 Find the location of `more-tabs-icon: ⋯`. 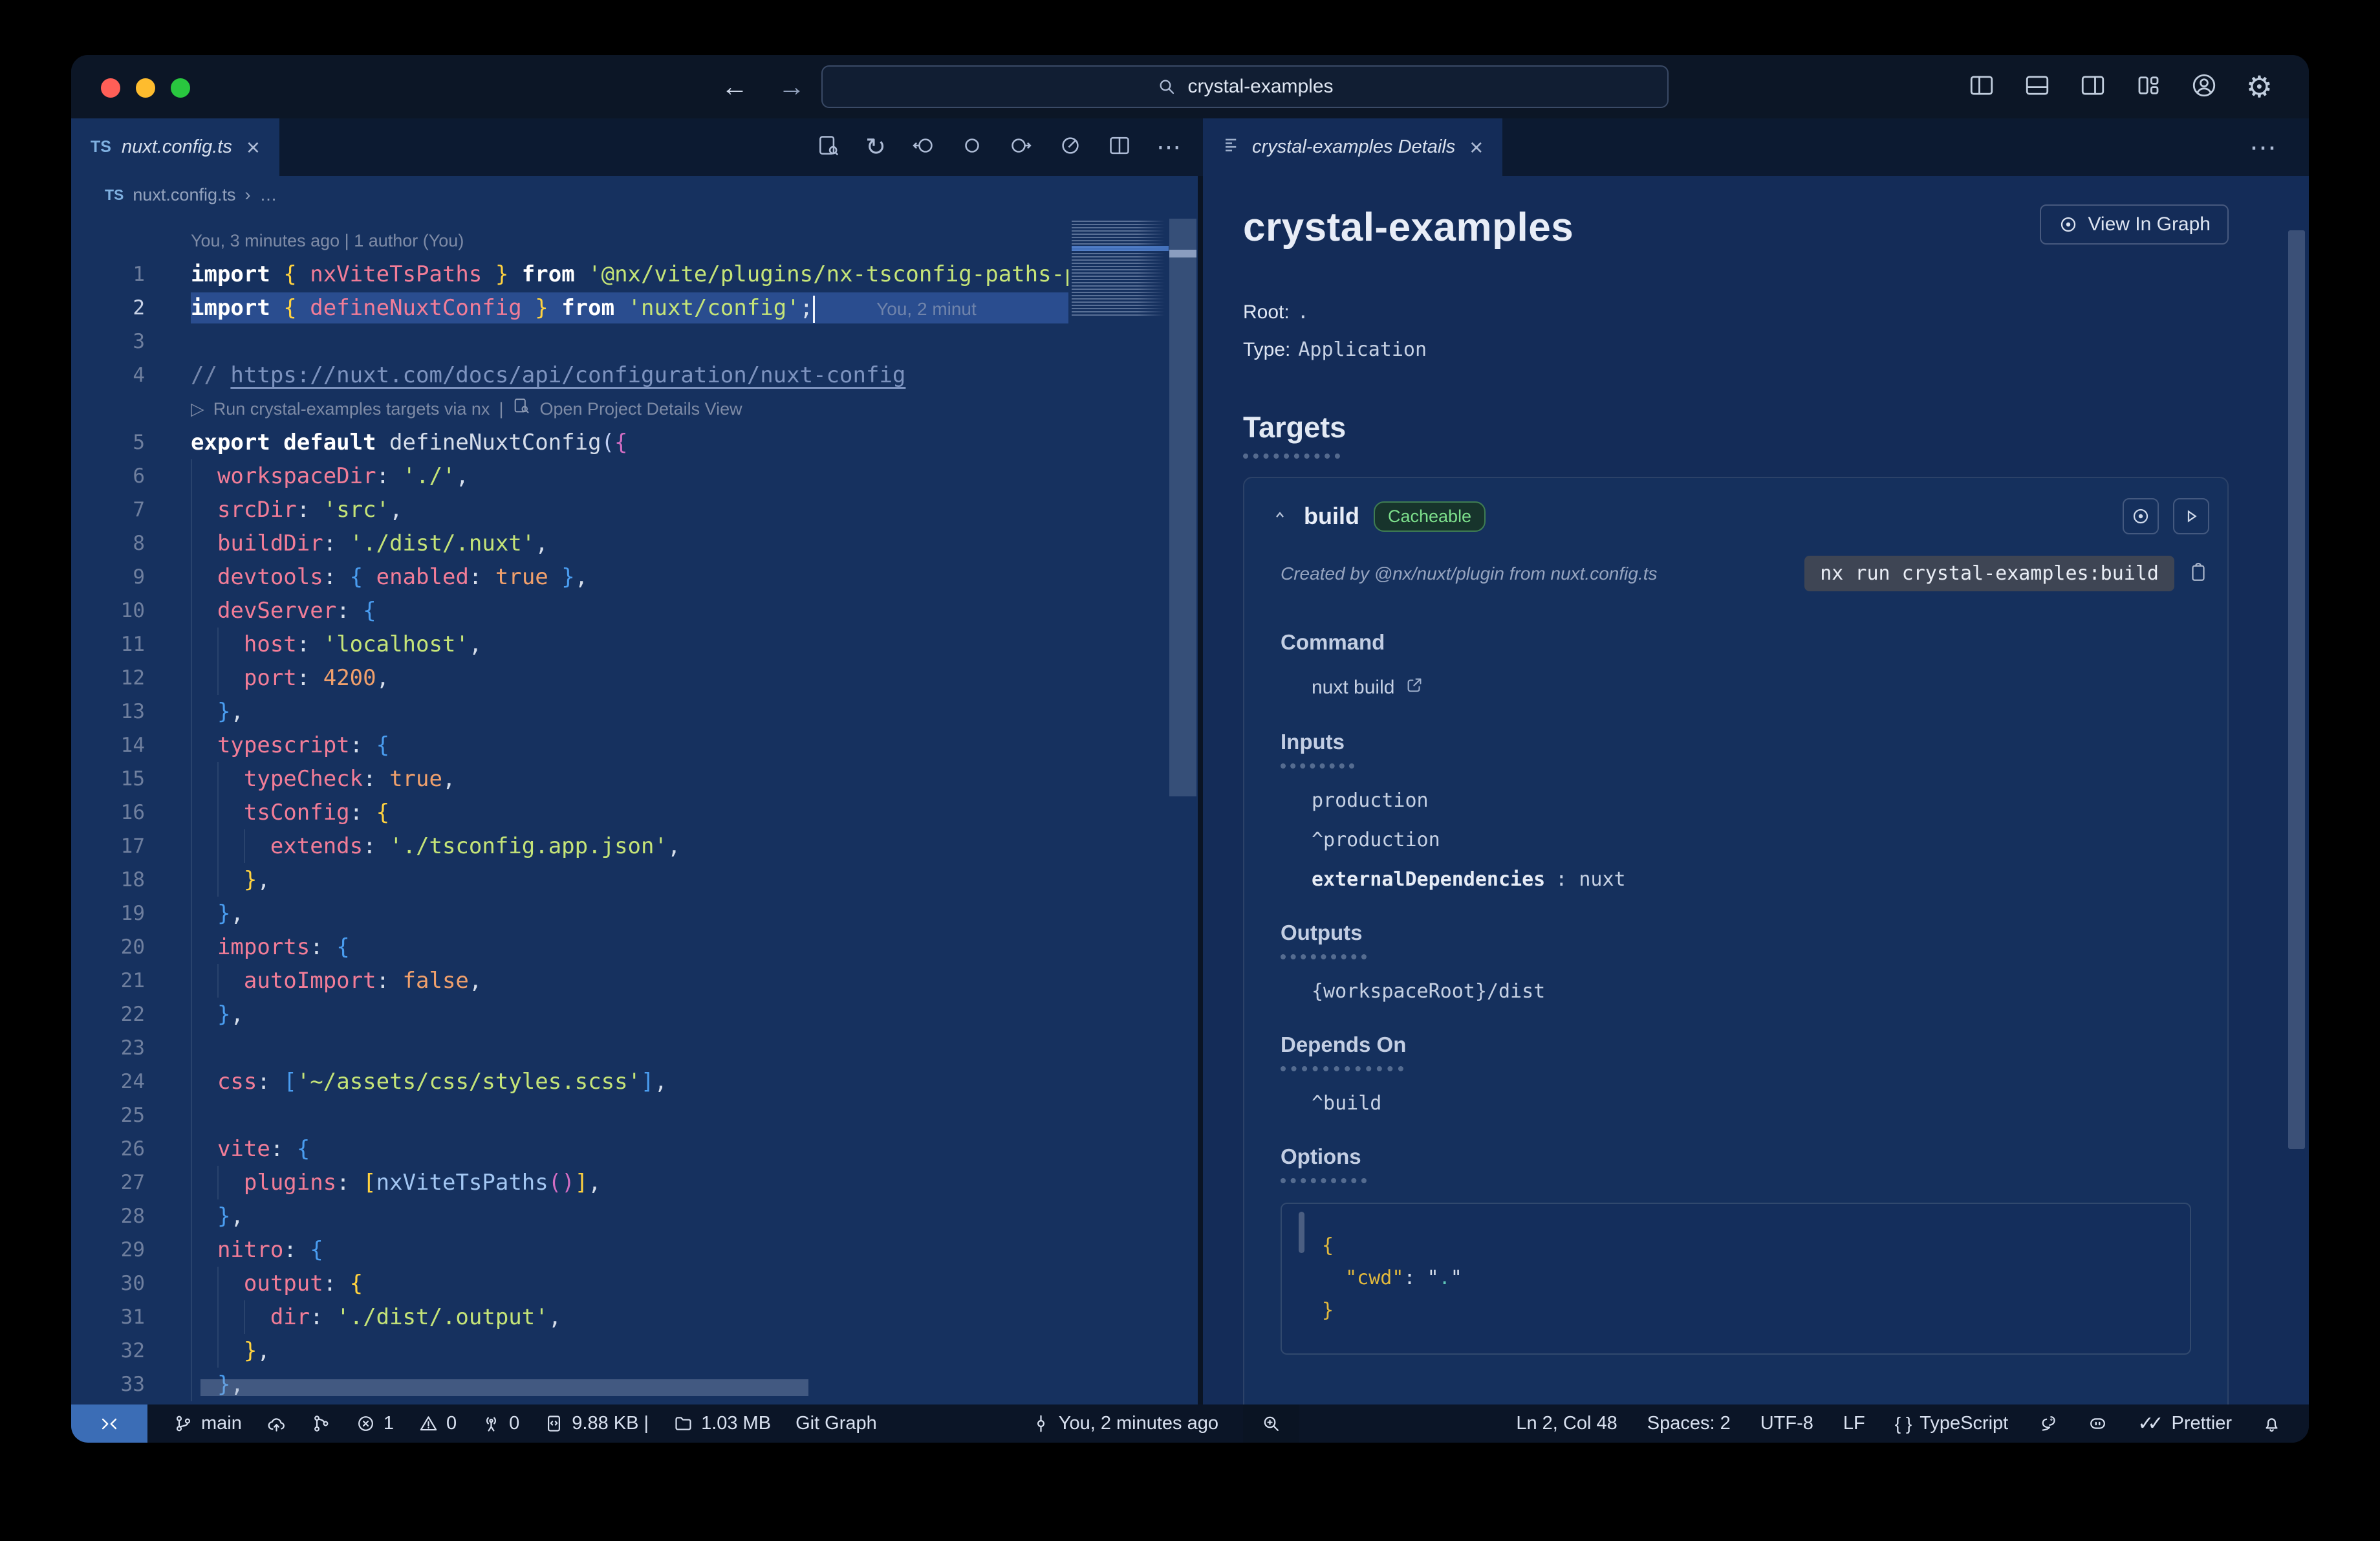

more-tabs-icon: ⋯ is located at coordinates (2279, 147).